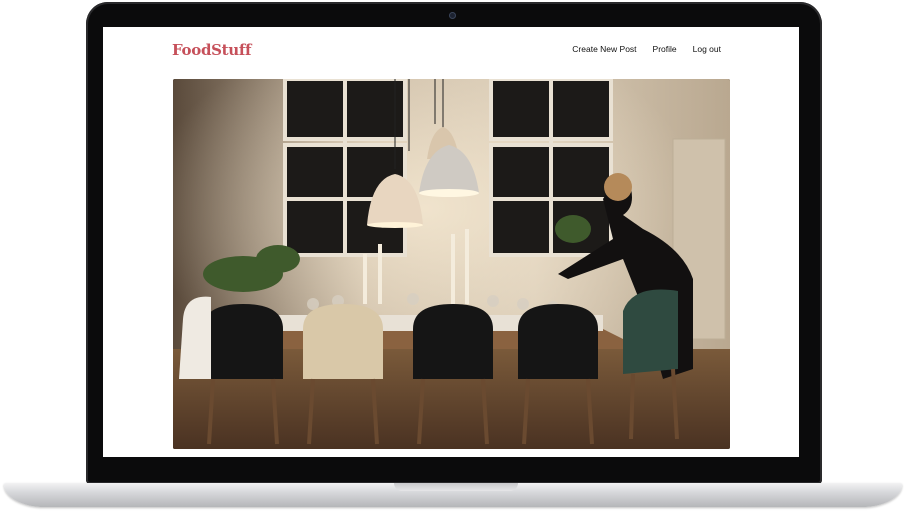  What do you see at coordinates (604, 49) in the screenshot?
I see `nav-create-new-post: Create New Post` at bounding box center [604, 49].